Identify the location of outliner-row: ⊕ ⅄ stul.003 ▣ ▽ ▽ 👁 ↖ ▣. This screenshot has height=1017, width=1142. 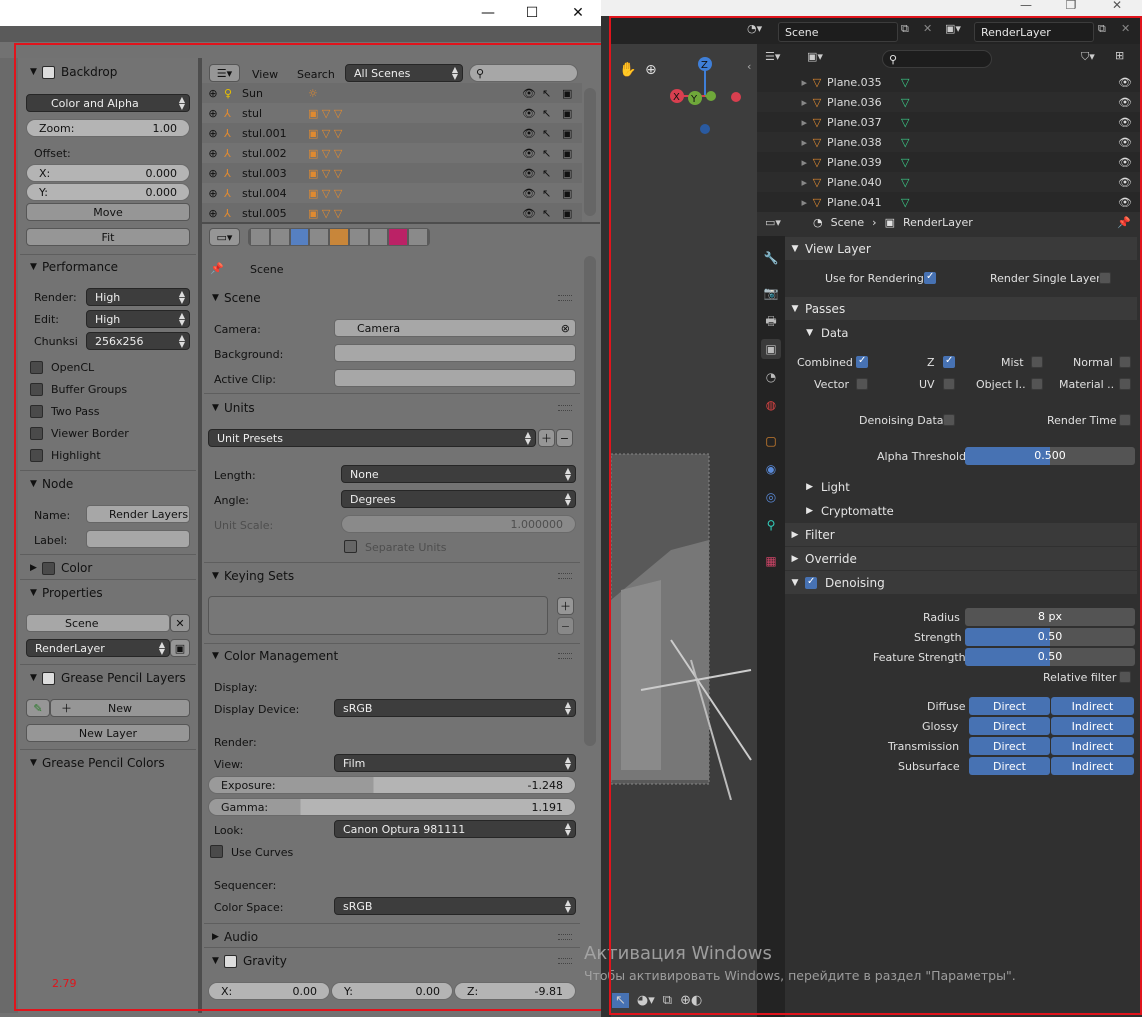
(392, 173).